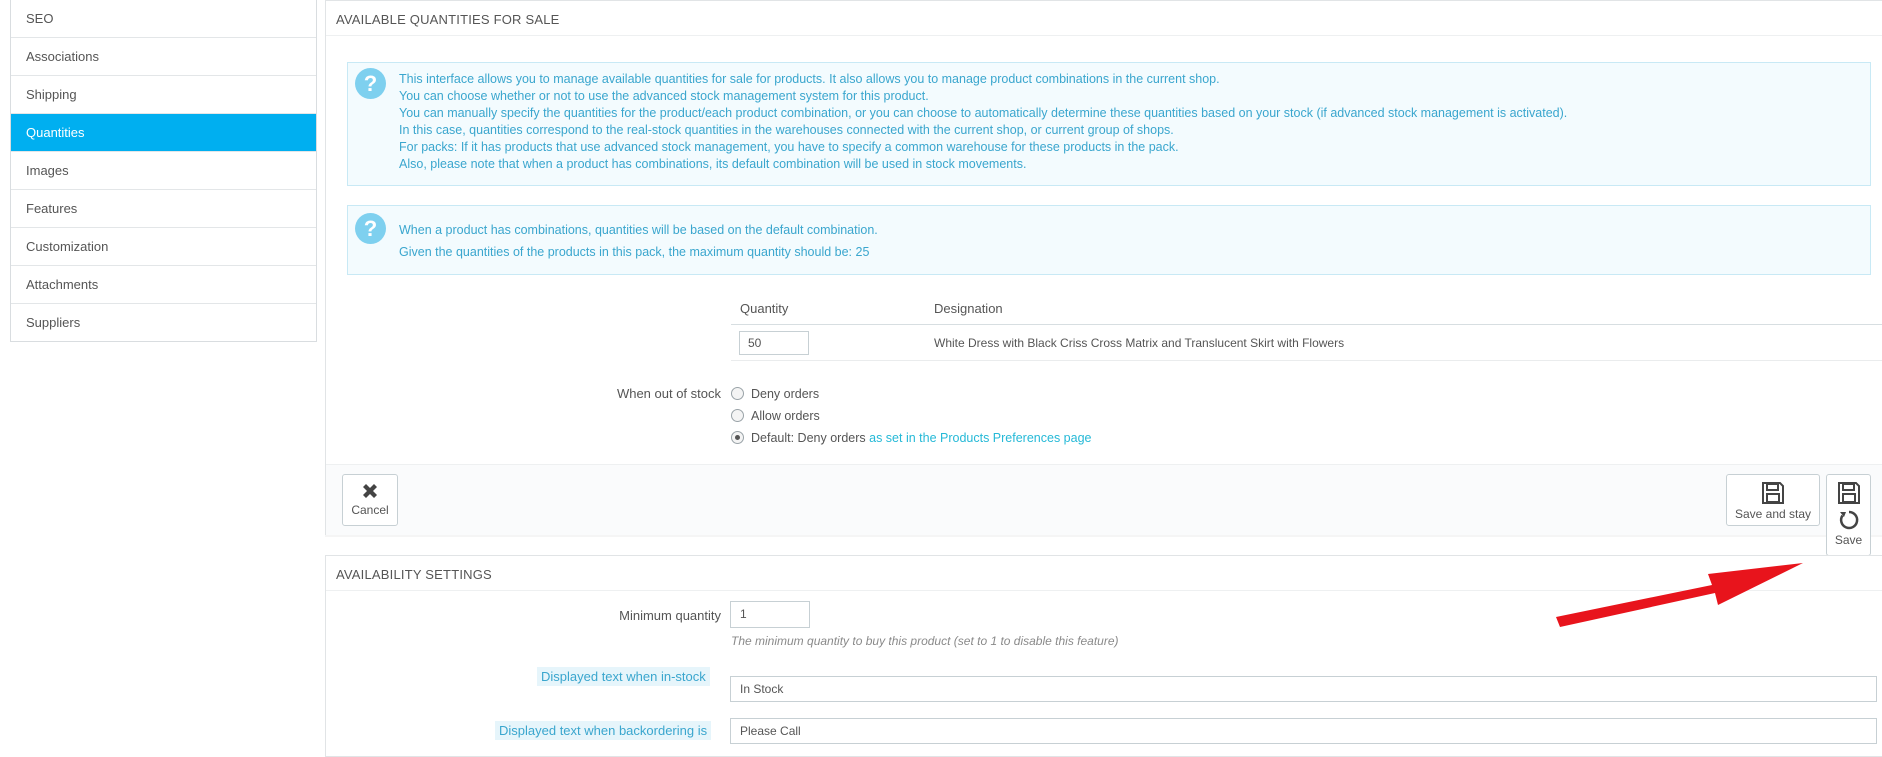  What do you see at coordinates (163, 285) in the screenshot?
I see `sidebar-item-attachments: Attachments` at bounding box center [163, 285].